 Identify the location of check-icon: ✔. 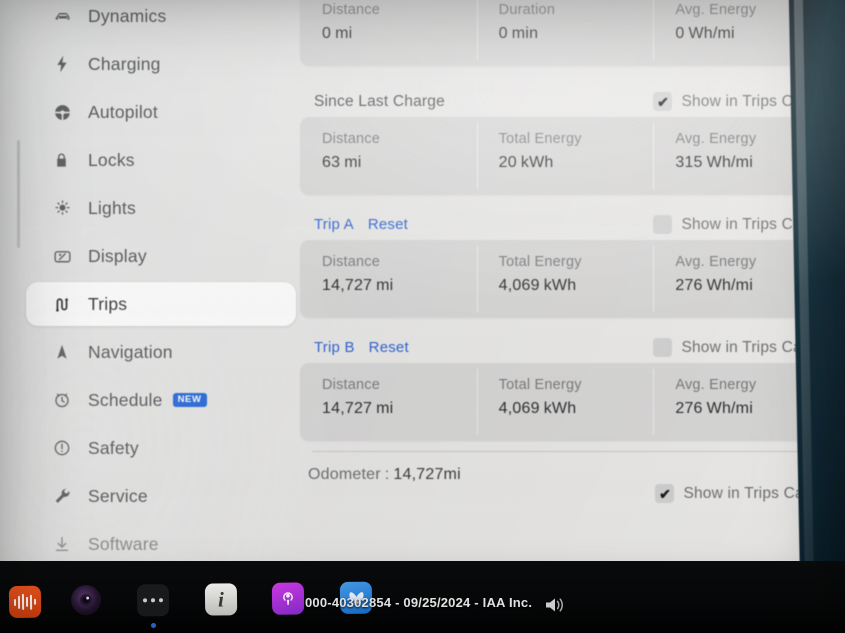
(663, 101).